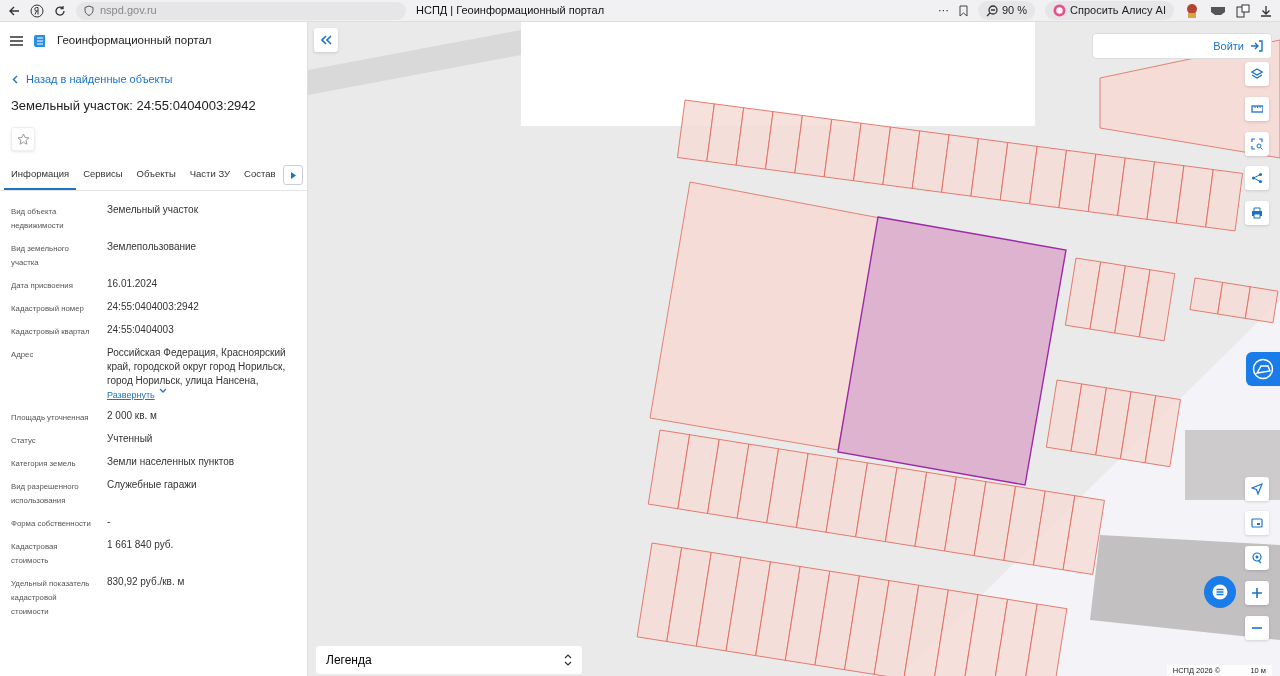 The image size is (1280, 676). What do you see at coordinates (14, 10) in the screenshot?
I see `back-icon` at bounding box center [14, 10].